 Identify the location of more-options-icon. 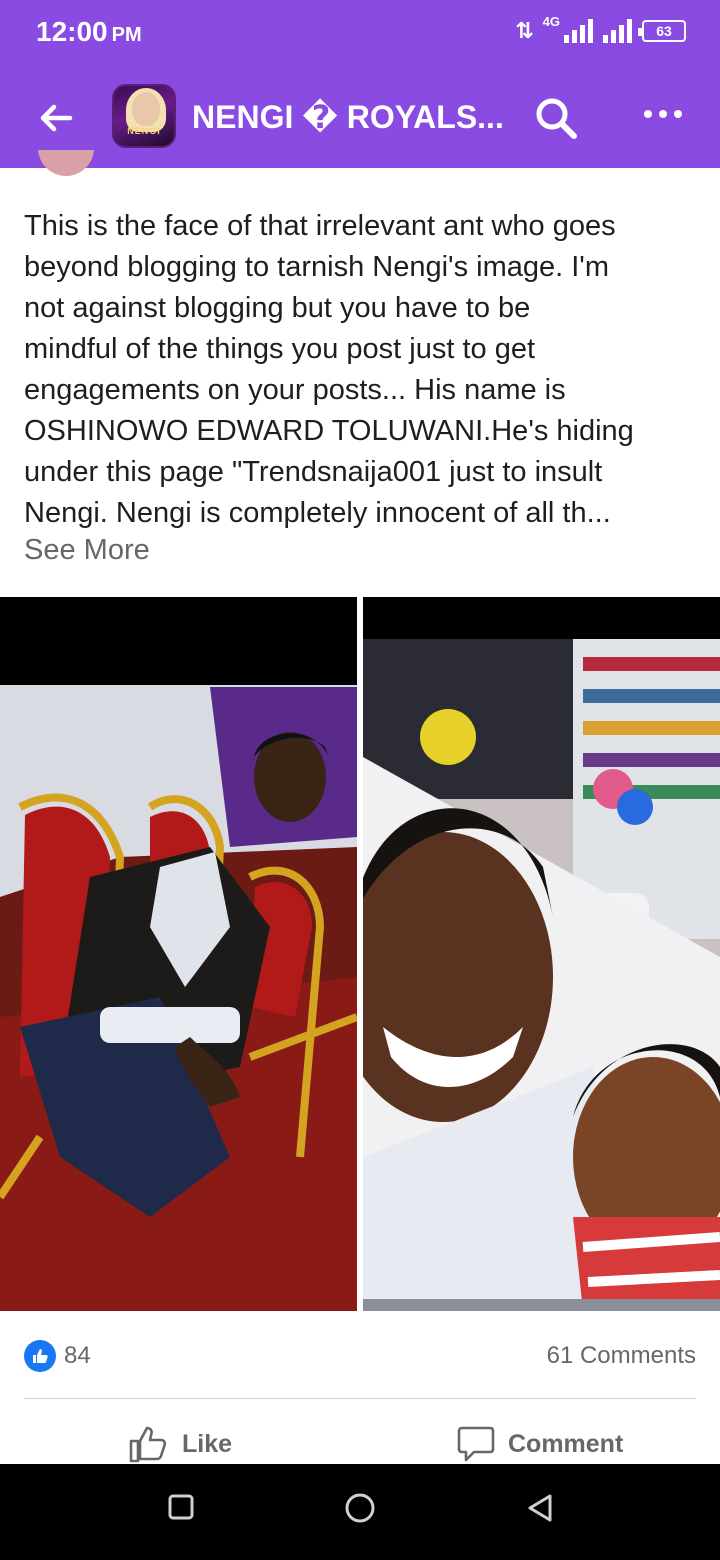
(663, 114).